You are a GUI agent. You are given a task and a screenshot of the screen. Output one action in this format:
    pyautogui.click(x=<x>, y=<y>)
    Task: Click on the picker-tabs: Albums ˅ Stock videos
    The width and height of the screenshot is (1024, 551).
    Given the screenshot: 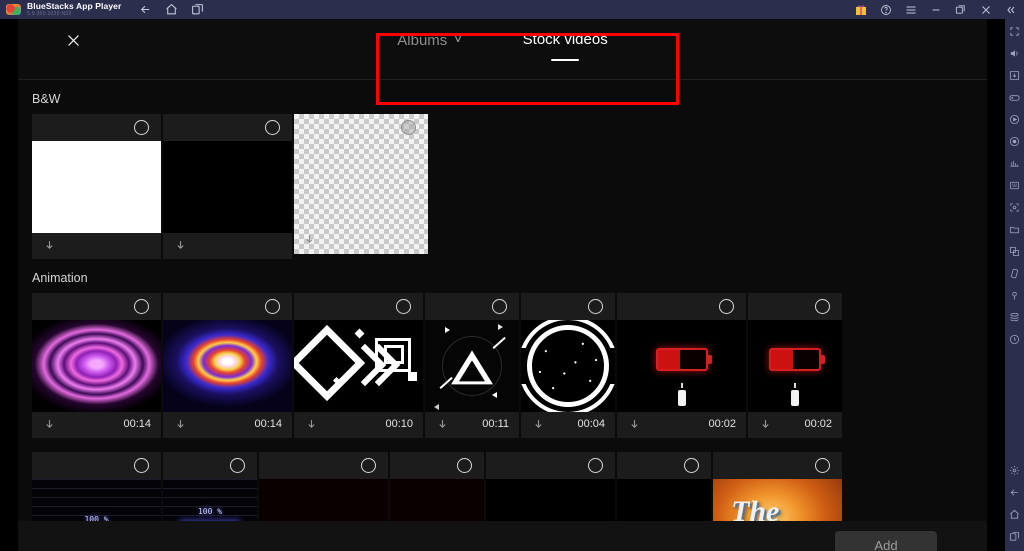 What is the action you would take?
    pyautogui.click(x=502, y=49)
    